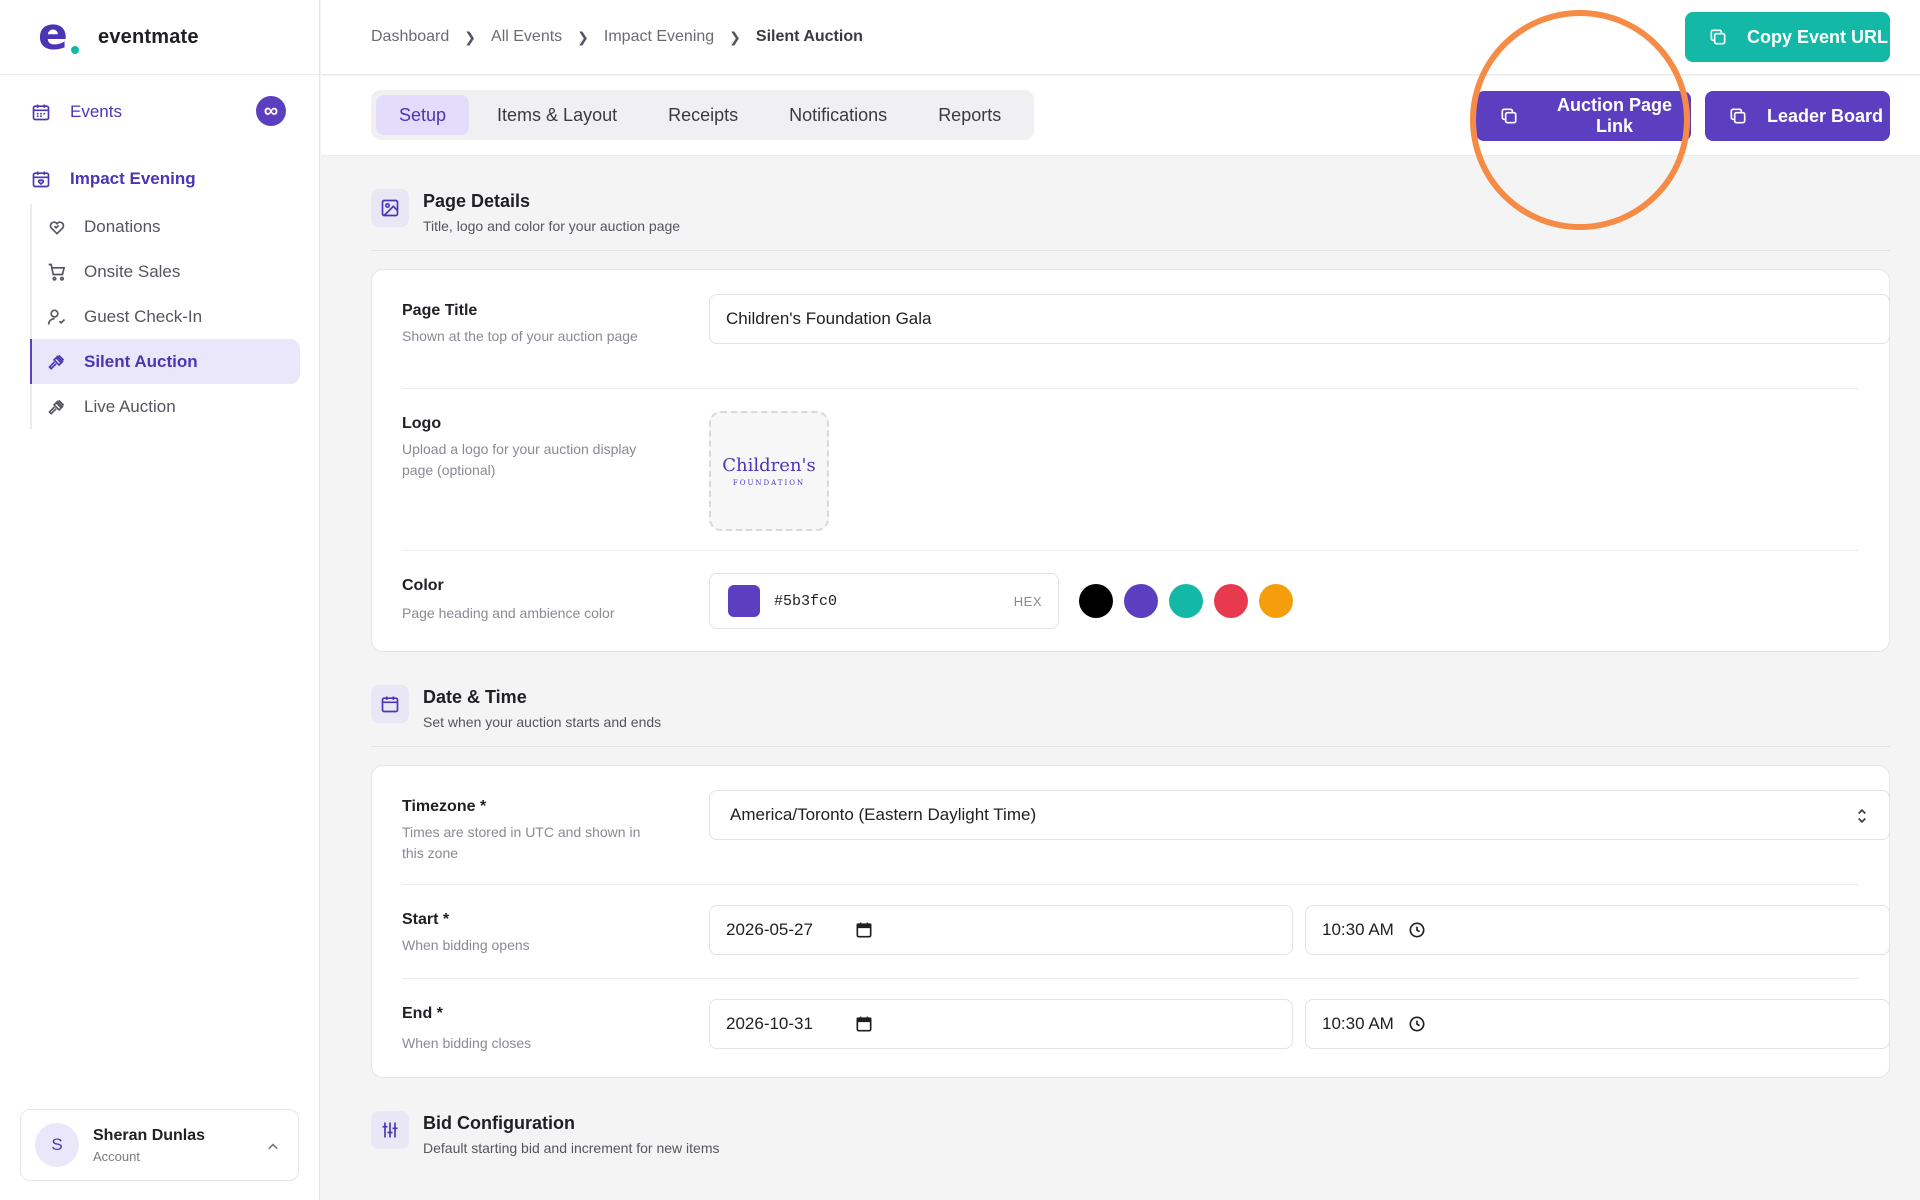 The width and height of the screenshot is (1920, 1200). What do you see at coordinates (426, 919) in the screenshot?
I see `field-label: Start *` at bounding box center [426, 919].